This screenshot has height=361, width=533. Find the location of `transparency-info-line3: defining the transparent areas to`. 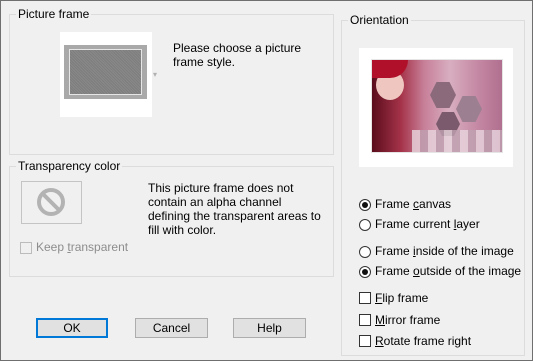

transparency-info-line3: defining the transparent areas to is located at coordinates (234, 216).